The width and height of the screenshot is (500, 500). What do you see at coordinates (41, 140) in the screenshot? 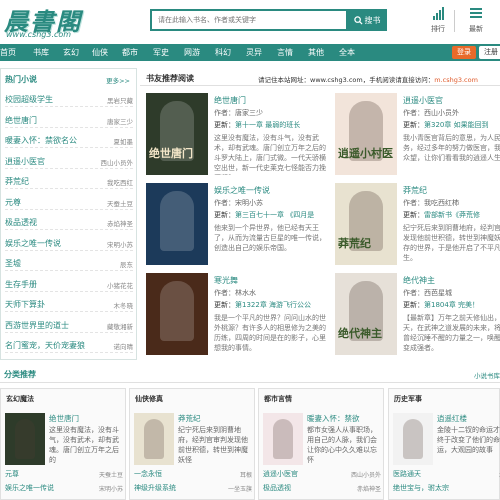
I see `hot-novel-title: 暖妻入怀：禁欲名公` at bounding box center [41, 140].